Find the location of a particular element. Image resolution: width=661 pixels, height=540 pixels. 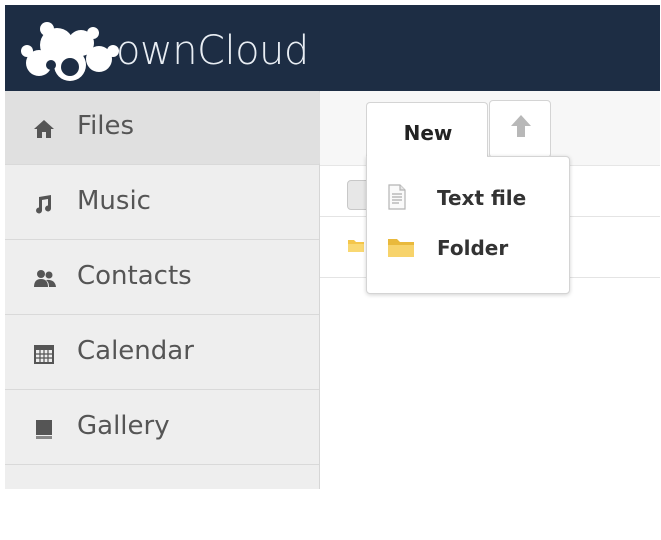

sidebar-item-music: Music is located at coordinates (162, 203).